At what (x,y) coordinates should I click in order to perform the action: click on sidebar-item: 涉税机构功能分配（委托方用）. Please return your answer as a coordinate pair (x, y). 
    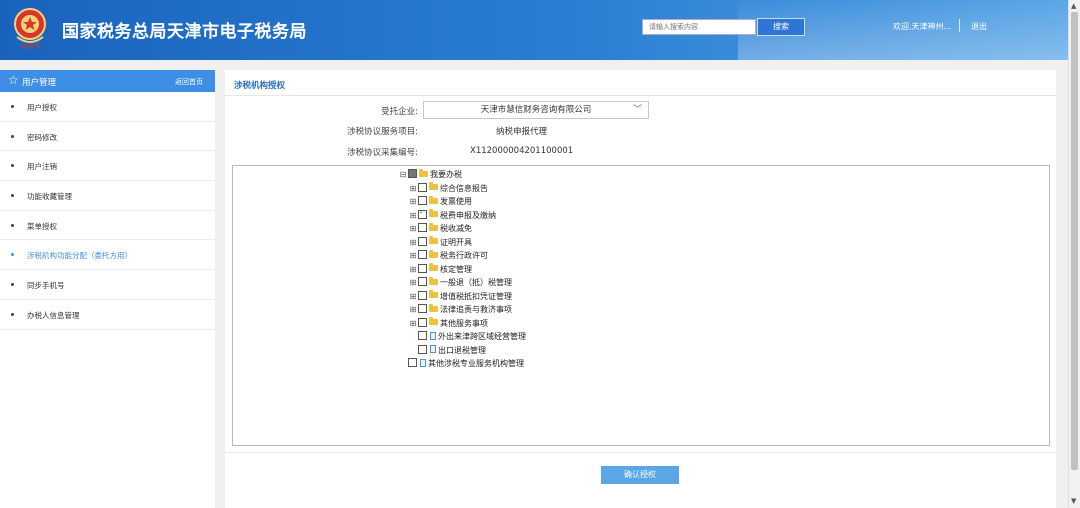
    Looking at the image, I should click on (107, 255).